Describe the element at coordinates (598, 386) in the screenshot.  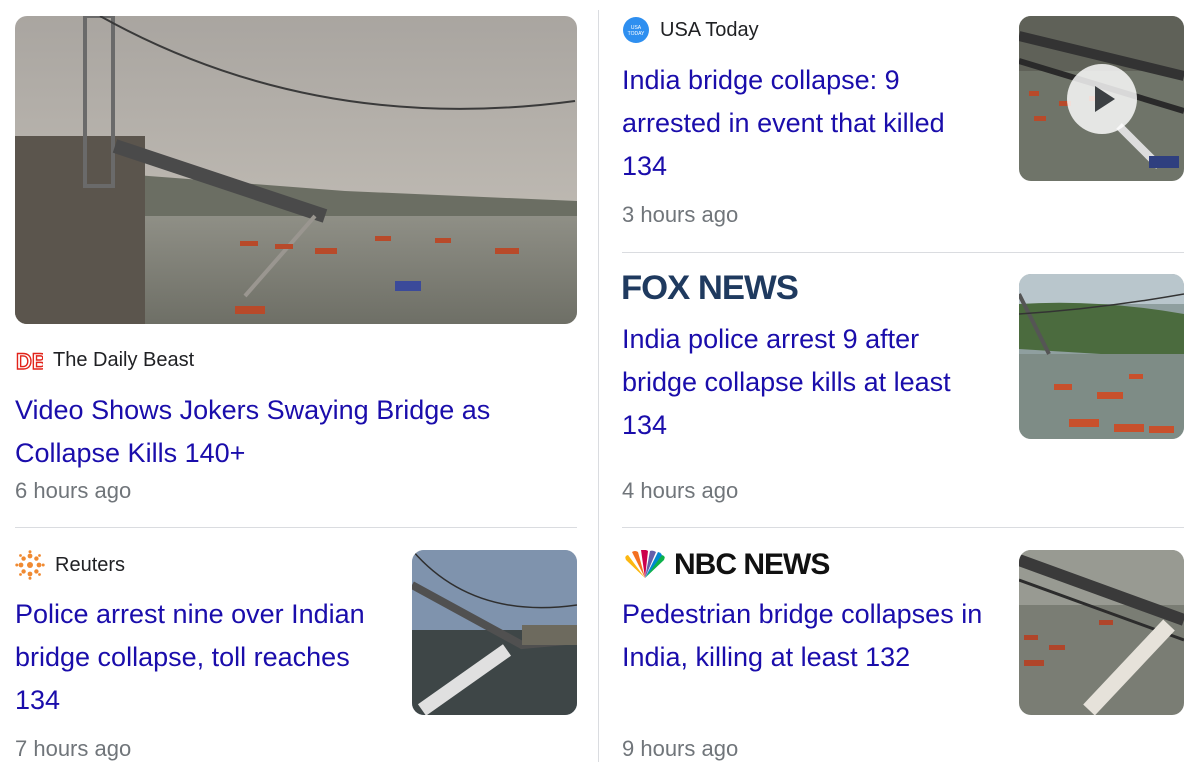
I see `column-divider` at that location.